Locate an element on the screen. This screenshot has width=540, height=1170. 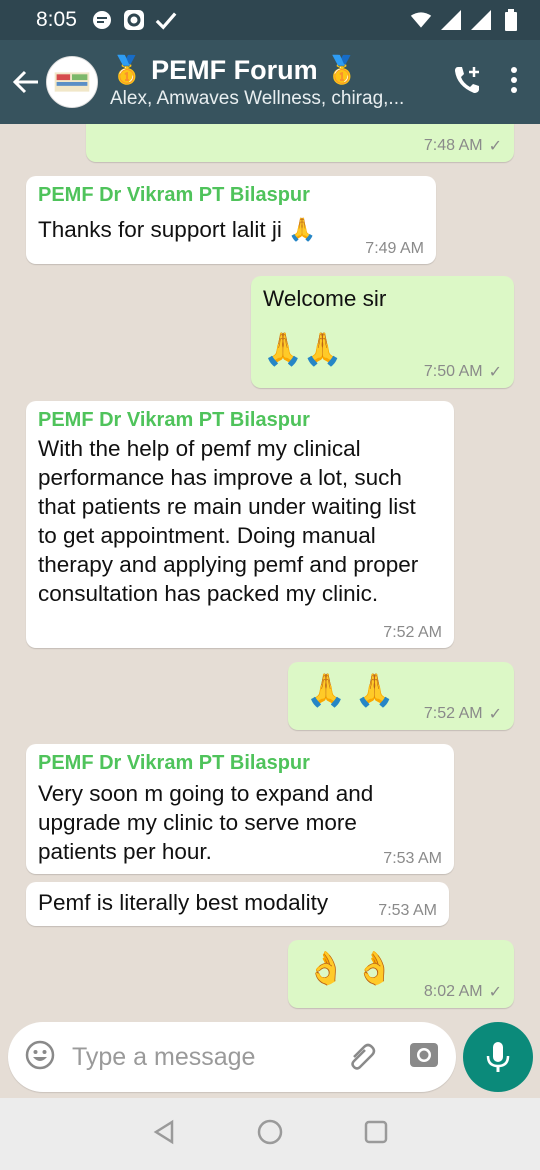
message-meta: 7:48 AM ✓ is located at coordinates (463, 146).